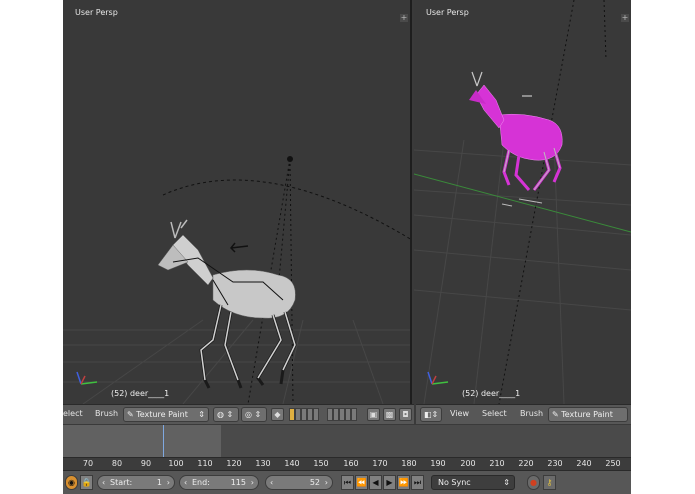 The height and width of the screenshot is (494, 695). What do you see at coordinates (163, 441) in the screenshot?
I see `current-frame-cursor` at bounding box center [163, 441].